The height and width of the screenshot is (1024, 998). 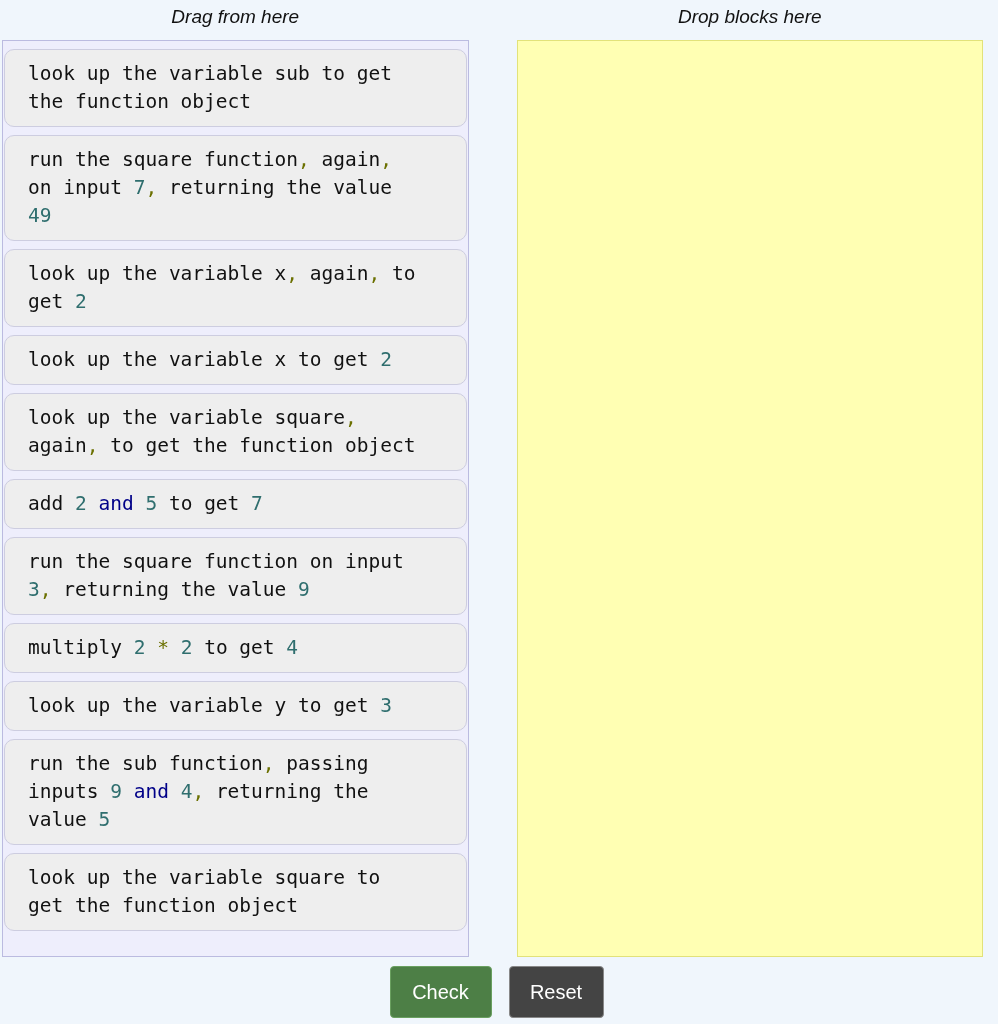 I want to click on reset-button: Reset, so click(x=556, y=992).